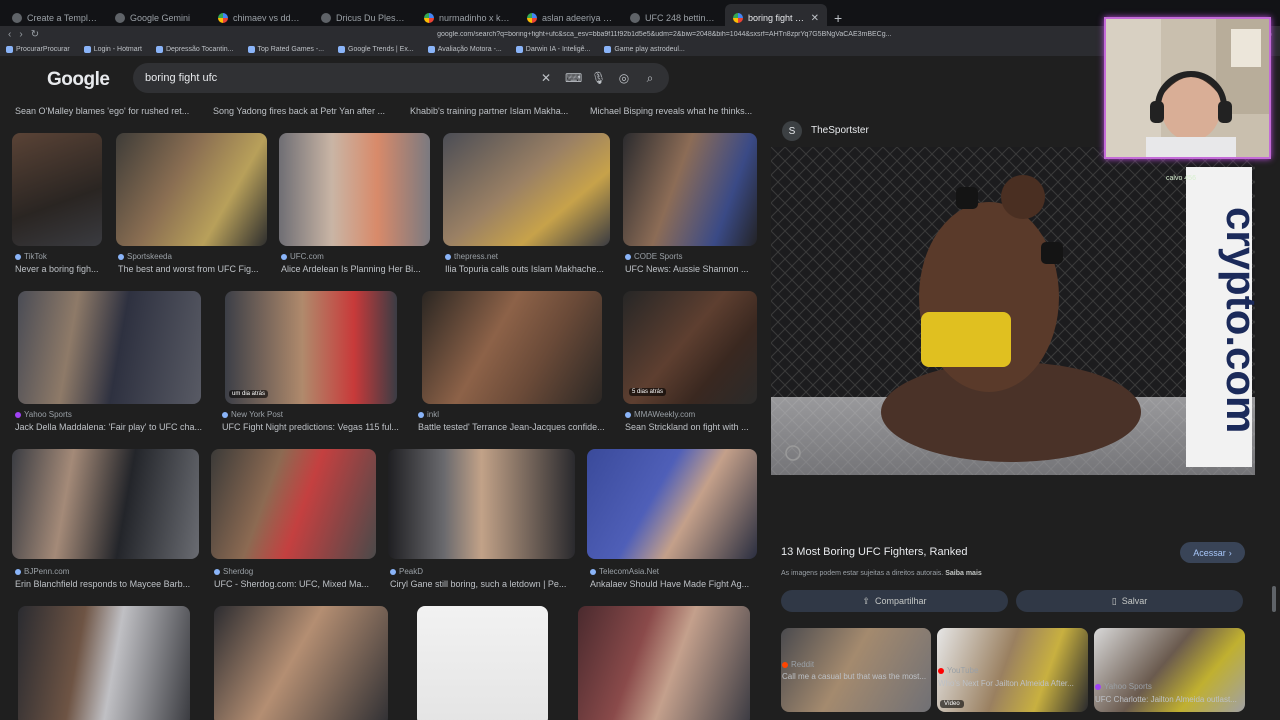 The image size is (1280, 720). I want to click on save-button: ▯ Salvar, so click(1129, 601).